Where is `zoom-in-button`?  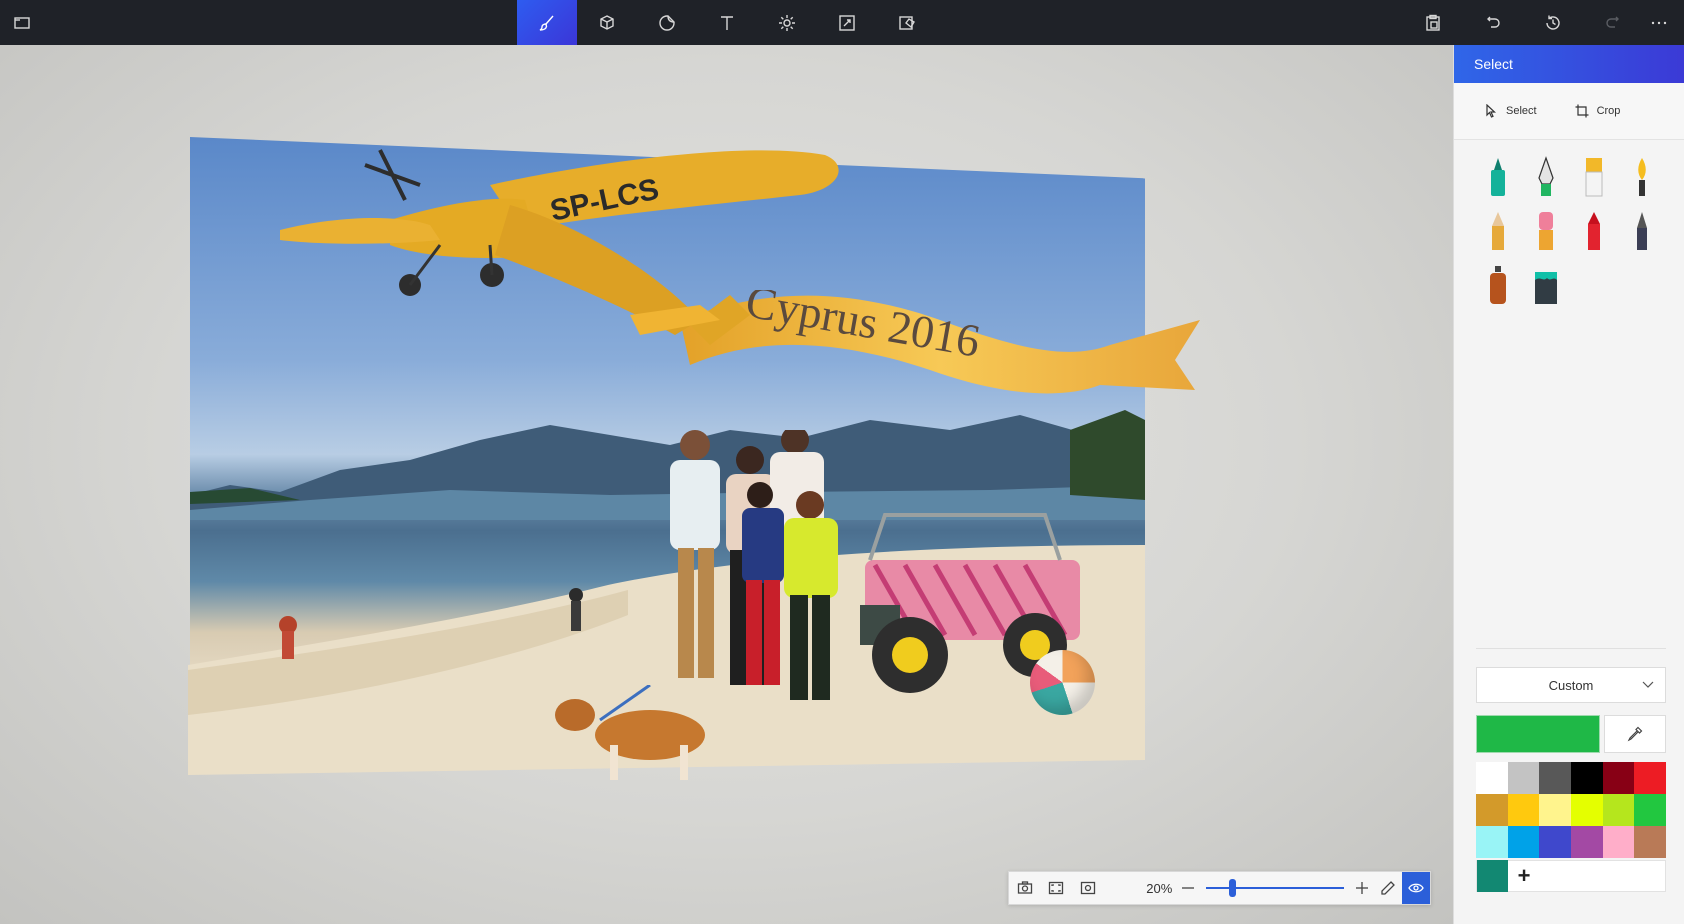 zoom-in-button is located at coordinates (1362, 888).